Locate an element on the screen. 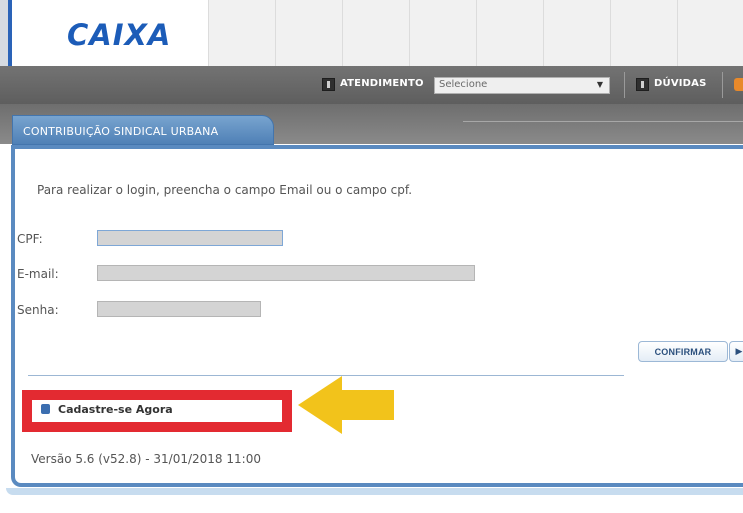  header-menu-cells is located at coordinates (475, 33).